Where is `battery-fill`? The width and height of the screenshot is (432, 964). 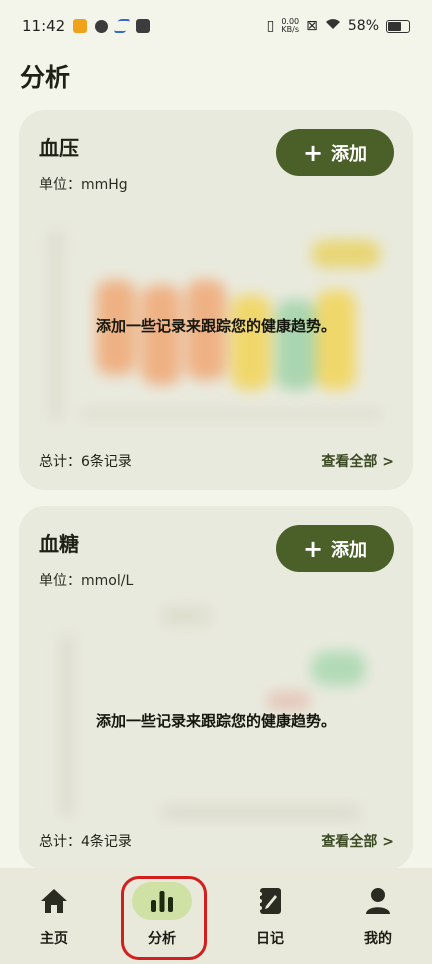 battery-fill is located at coordinates (394, 26).